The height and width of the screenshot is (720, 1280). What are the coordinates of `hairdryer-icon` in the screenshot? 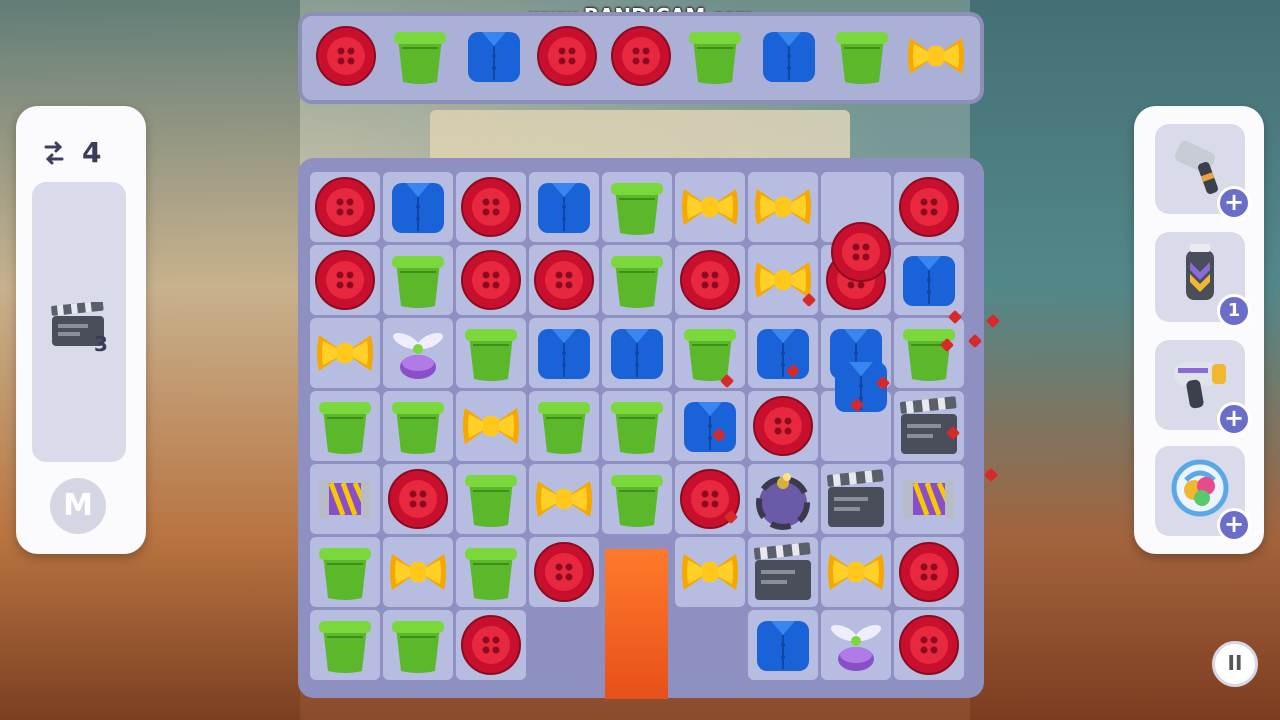 It's located at (1200, 385).